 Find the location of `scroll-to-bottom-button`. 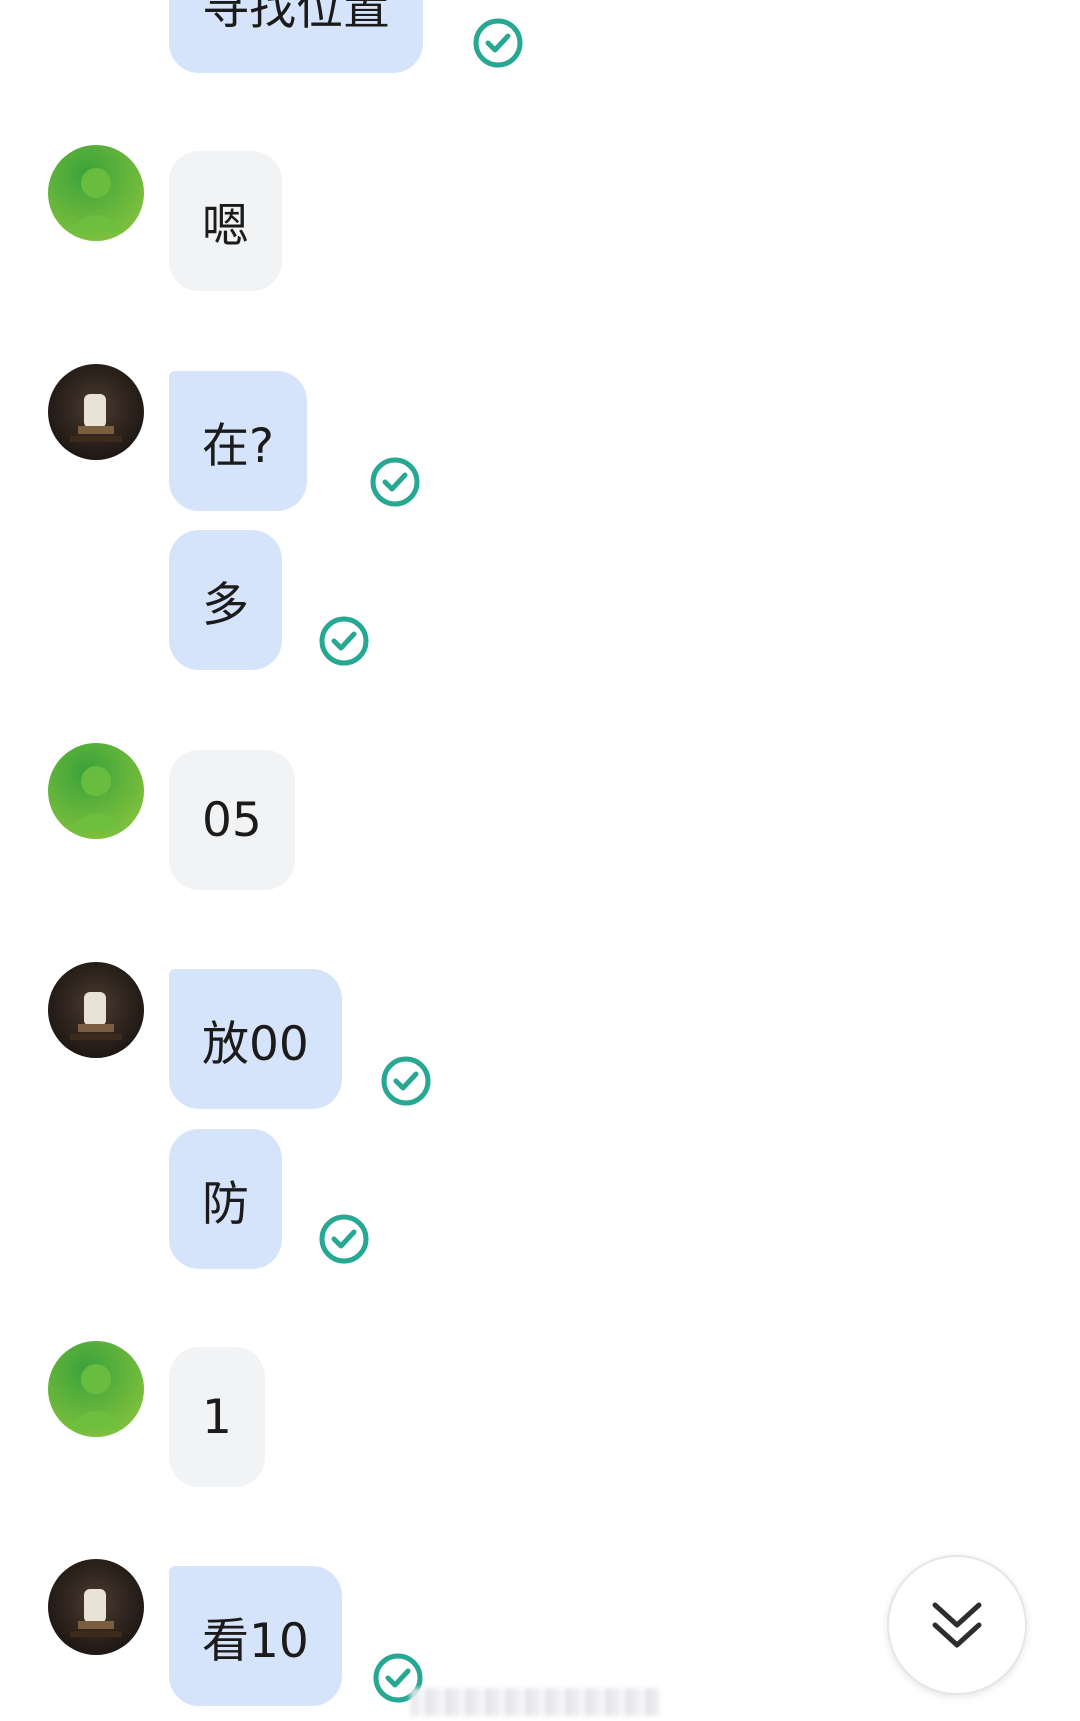

scroll-to-bottom-button is located at coordinates (957, 1625).